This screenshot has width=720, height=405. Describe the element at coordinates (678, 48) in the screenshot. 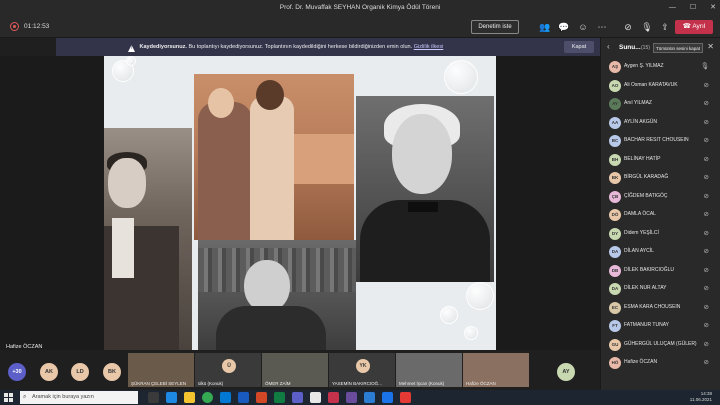

I see `mute-all-button: Tümünün sesini kapat` at that location.